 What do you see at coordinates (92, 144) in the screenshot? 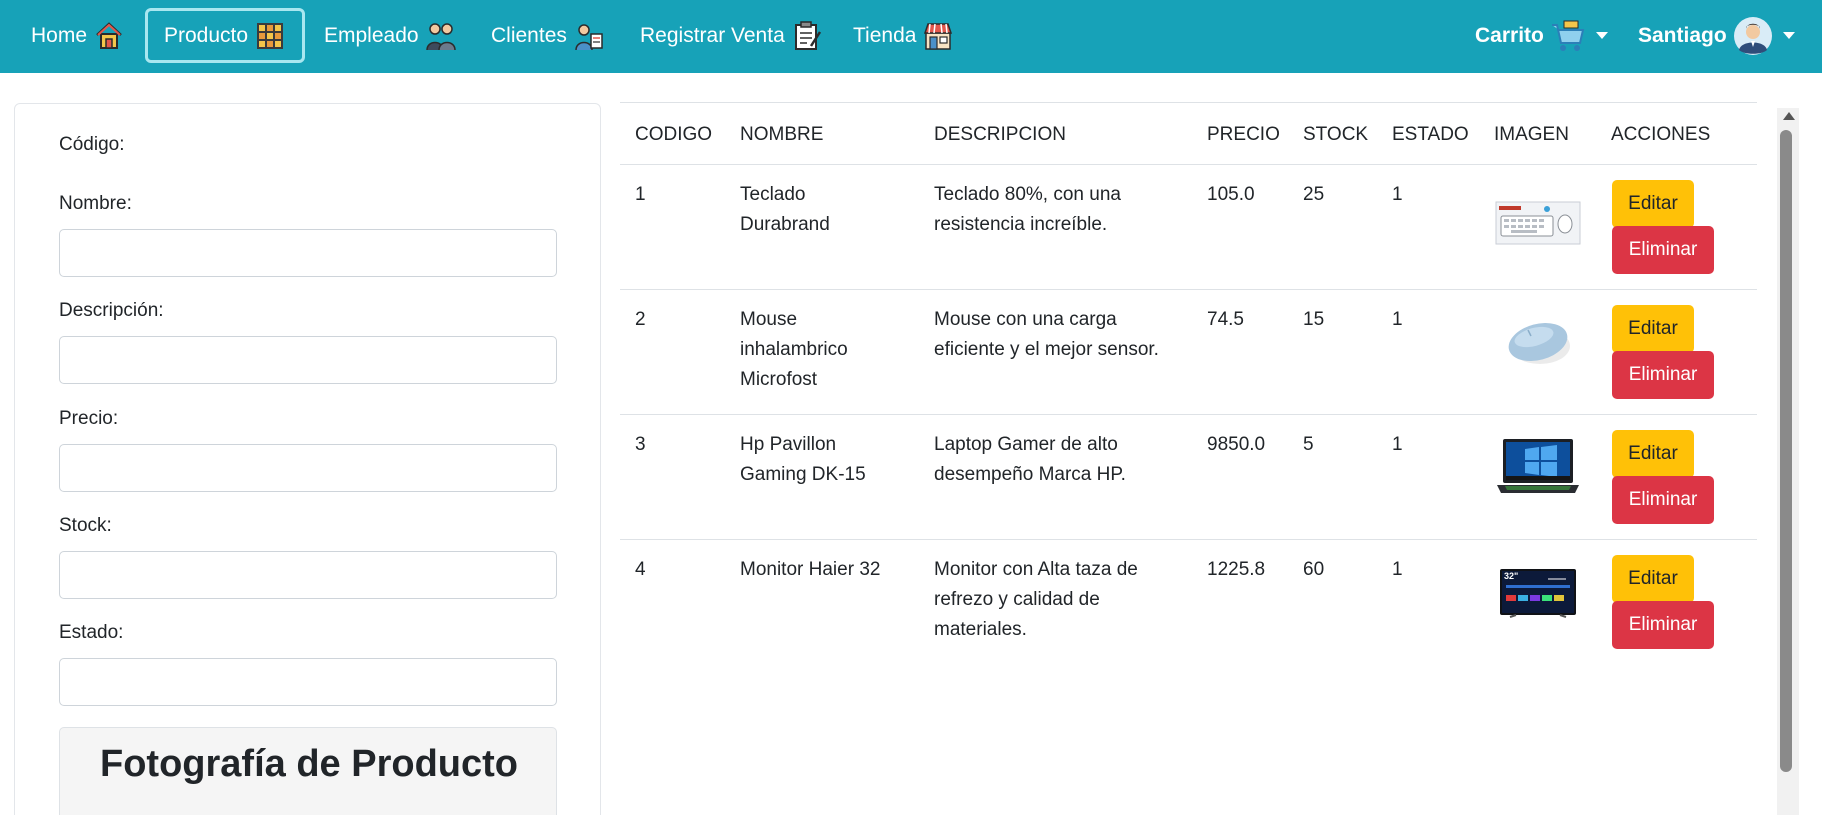
I see `codigo-label: Código:` at bounding box center [92, 144].